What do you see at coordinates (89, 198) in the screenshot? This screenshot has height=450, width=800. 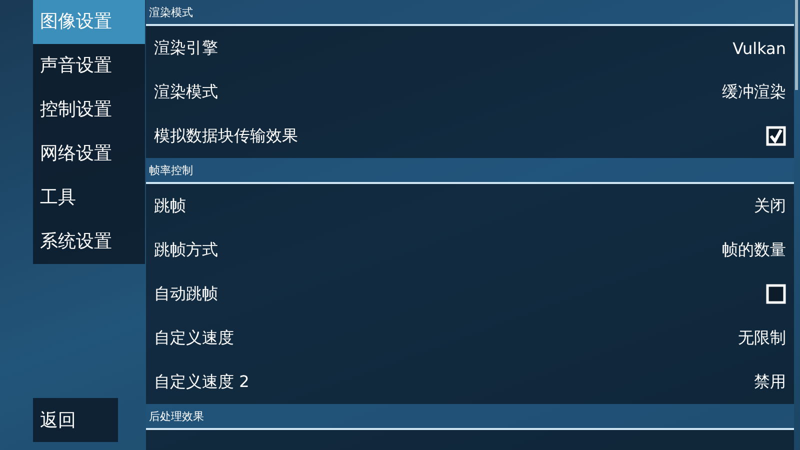 I see `sidebar-item: 工具` at bounding box center [89, 198].